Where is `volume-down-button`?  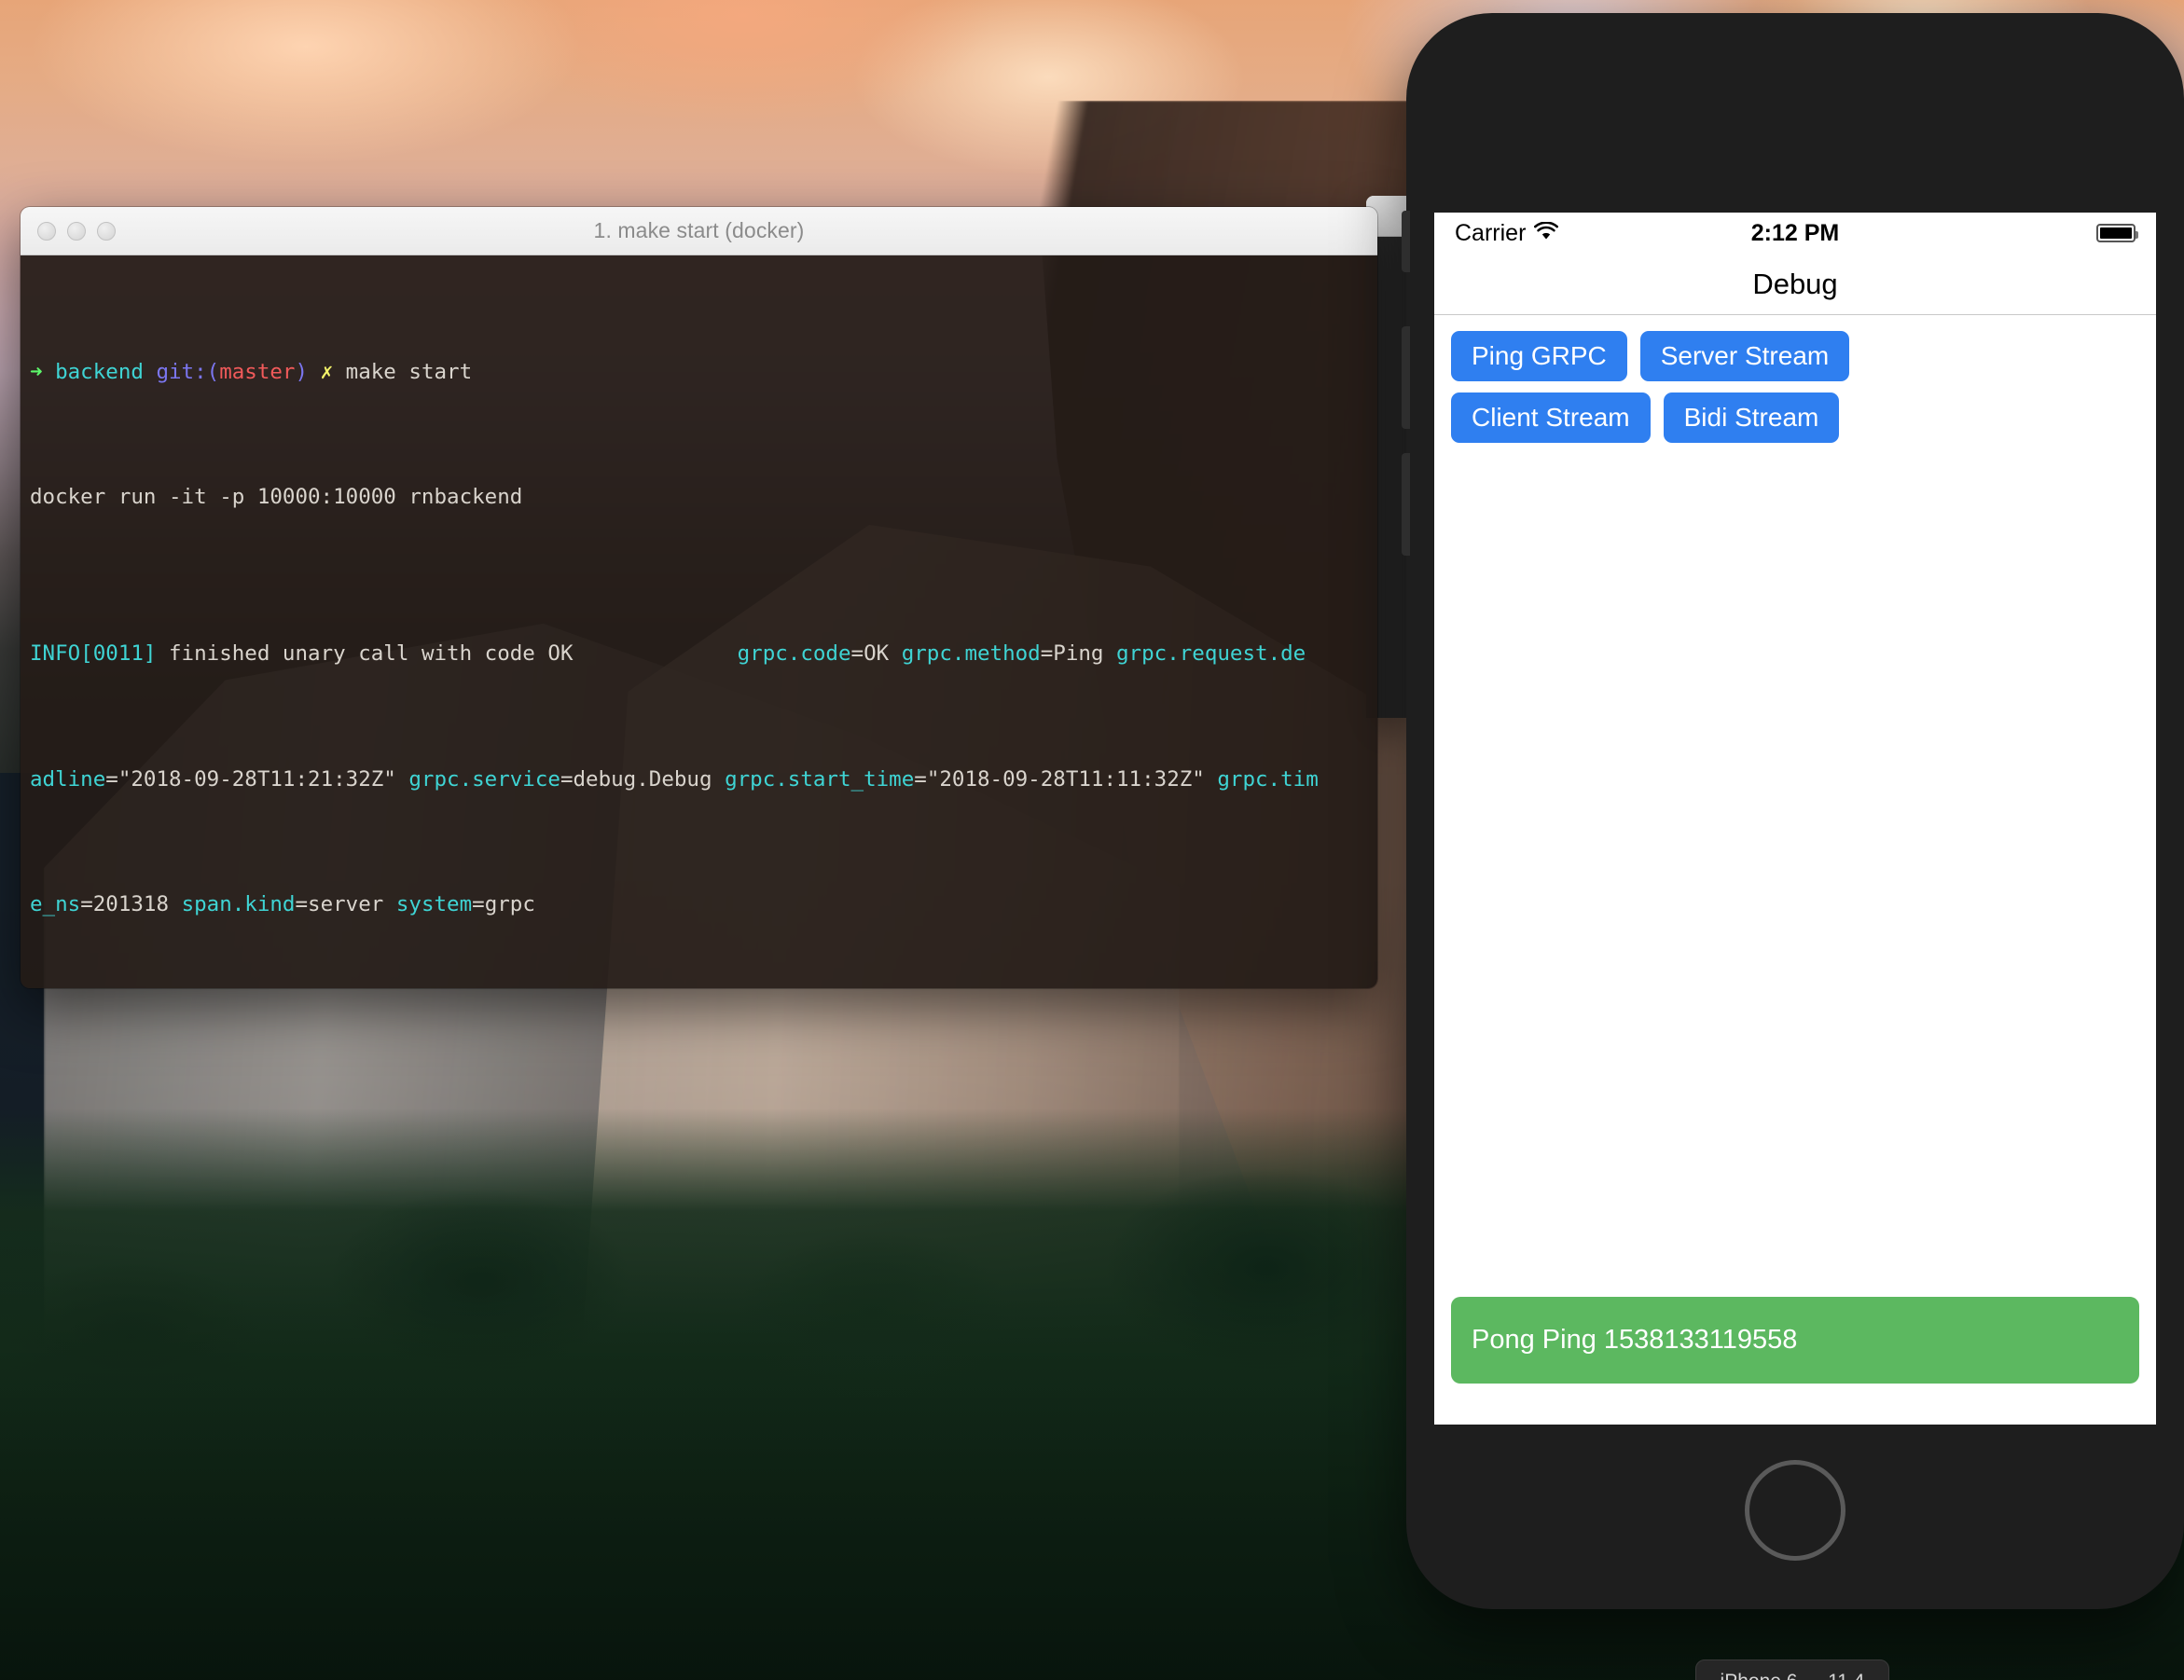 volume-down-button is located at coordinates (1406, 504).